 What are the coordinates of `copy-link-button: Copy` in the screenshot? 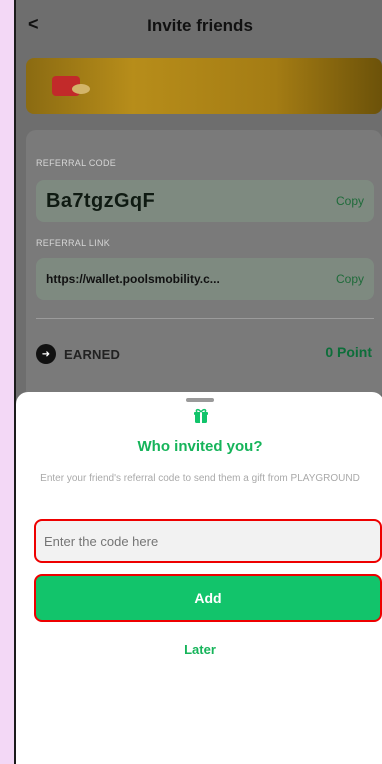 It's located at (350, 279).